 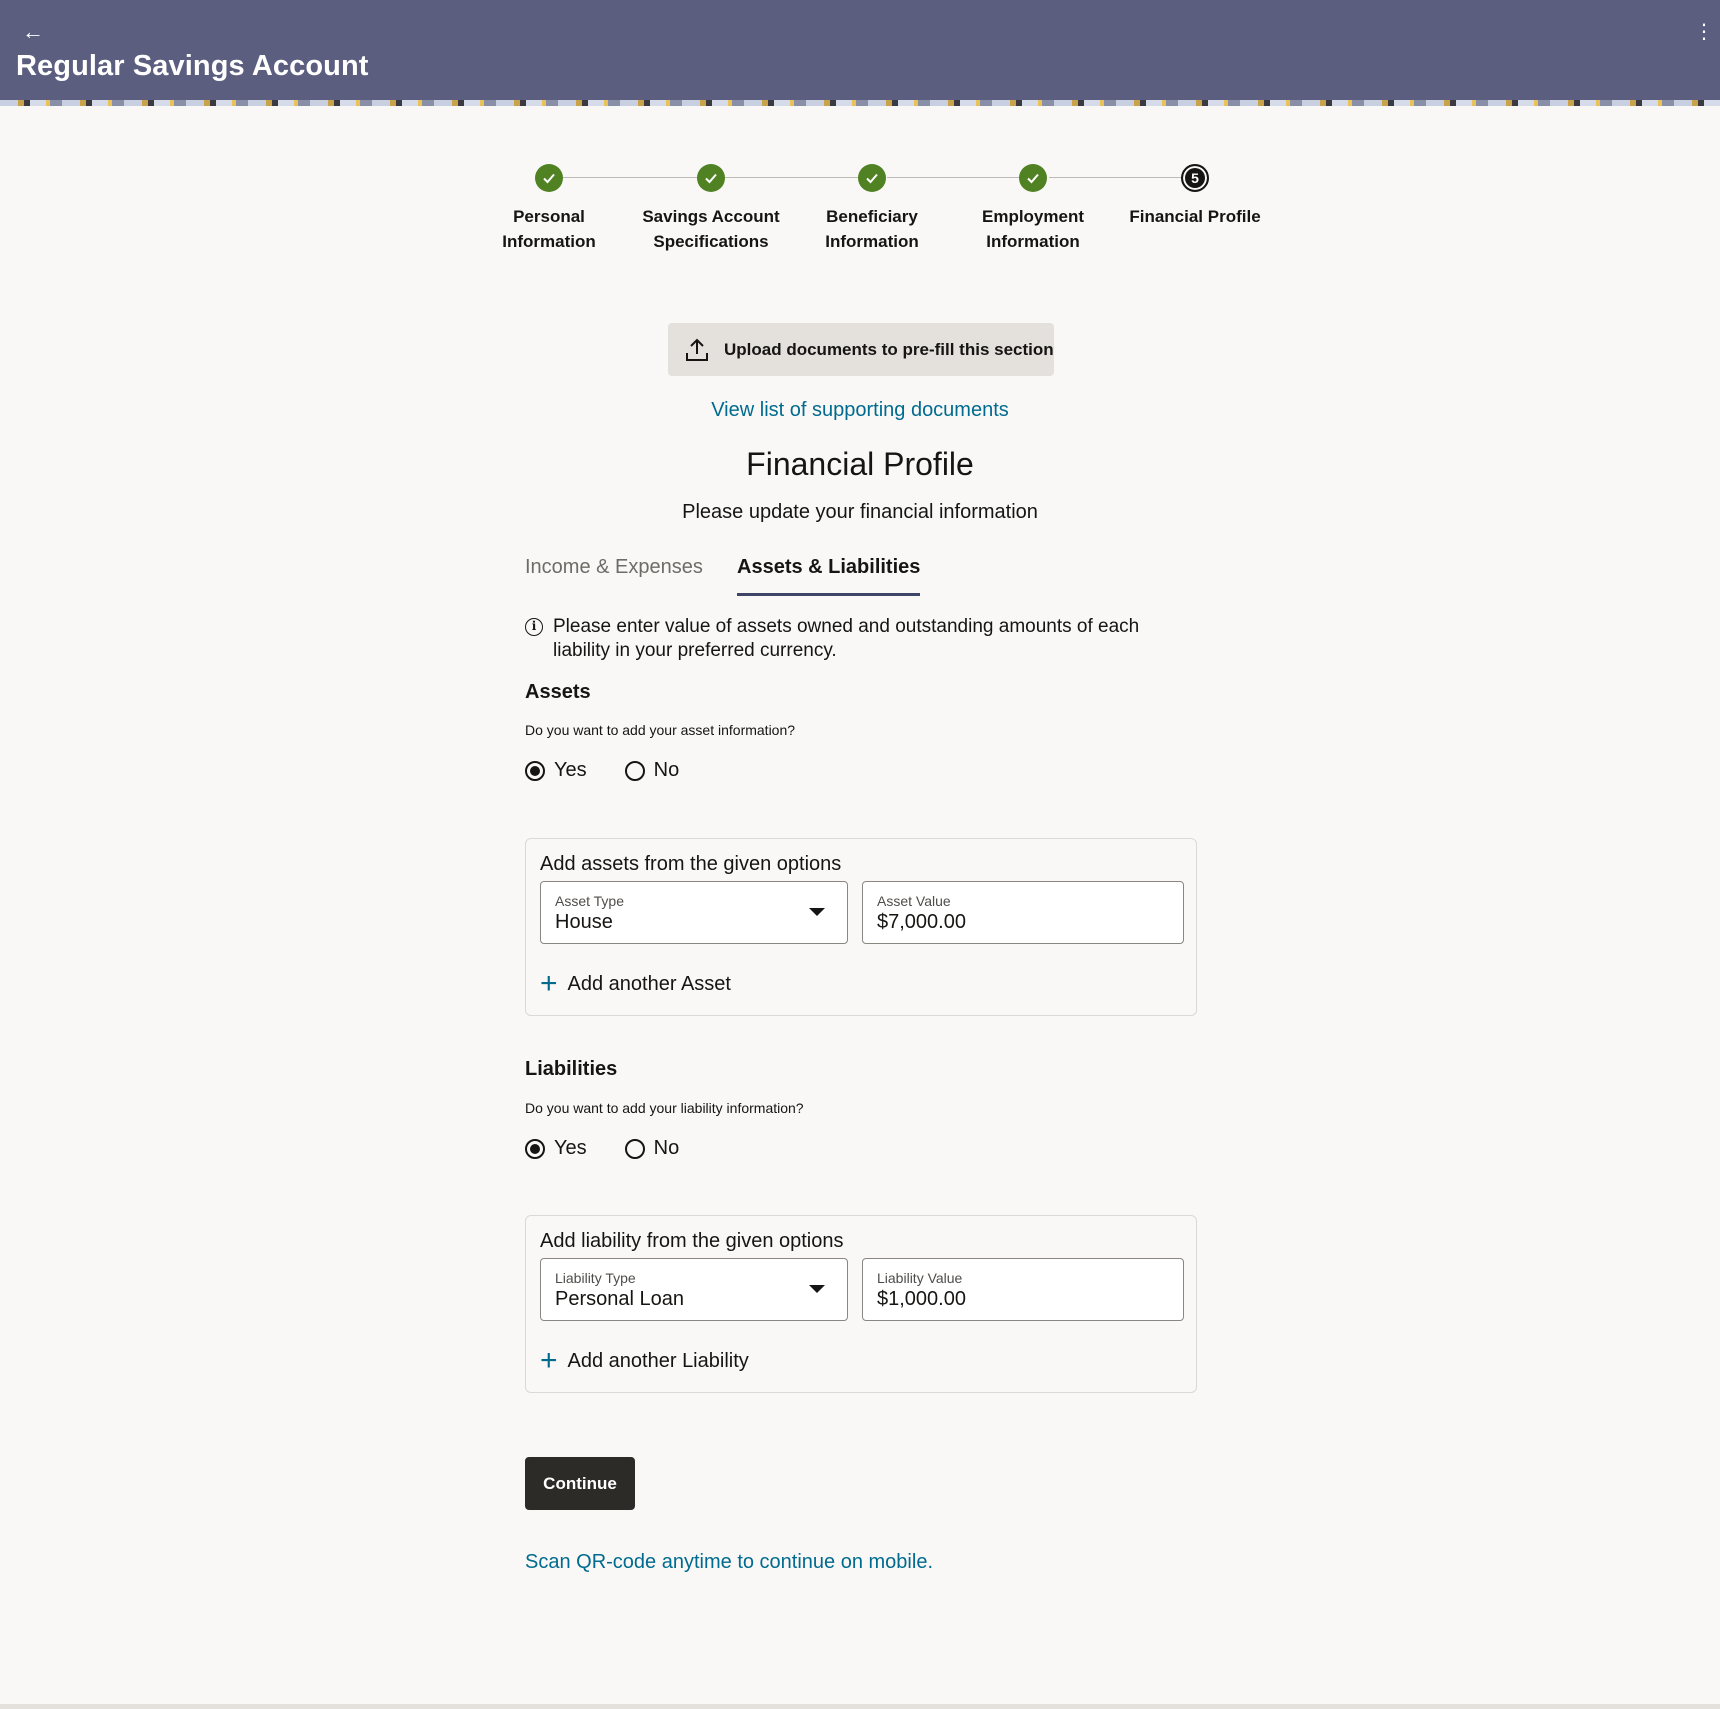 What do you see at coordinates (619, 1299) in the screenshot?
I see `field-value: Personal Loan` at bounding box center [619, 1299].